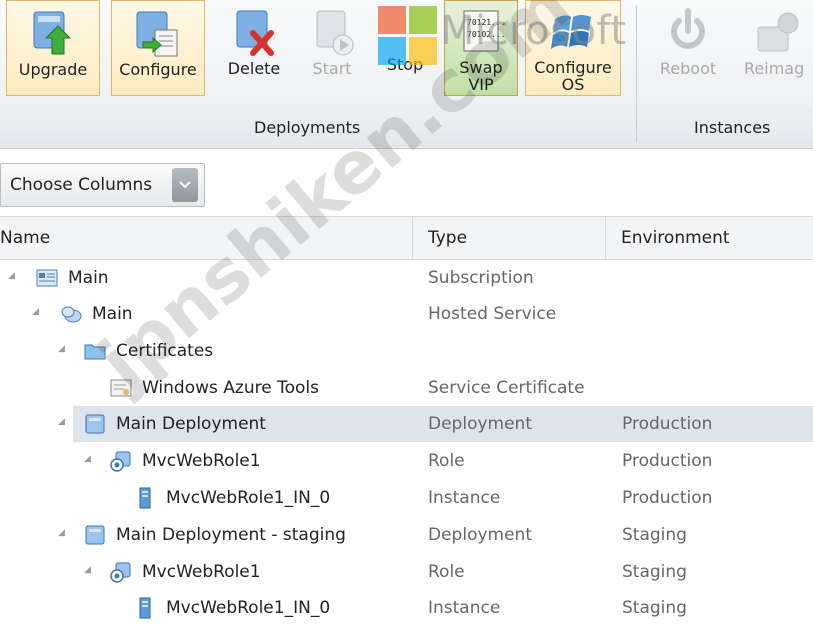 This screenshot has height=626, width=813. Describe the element at coordinates (688, 68) in the screenshot. I see `reboot-label: Reboot` at that location.